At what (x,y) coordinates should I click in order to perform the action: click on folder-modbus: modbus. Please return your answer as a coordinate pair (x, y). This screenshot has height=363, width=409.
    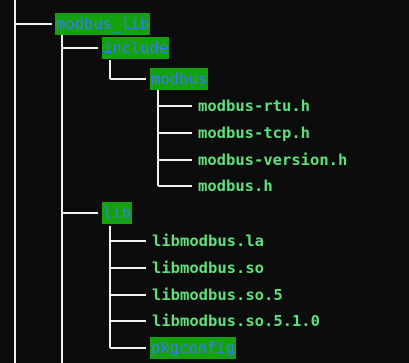
    Looking at the image, I should click on (179, 79).